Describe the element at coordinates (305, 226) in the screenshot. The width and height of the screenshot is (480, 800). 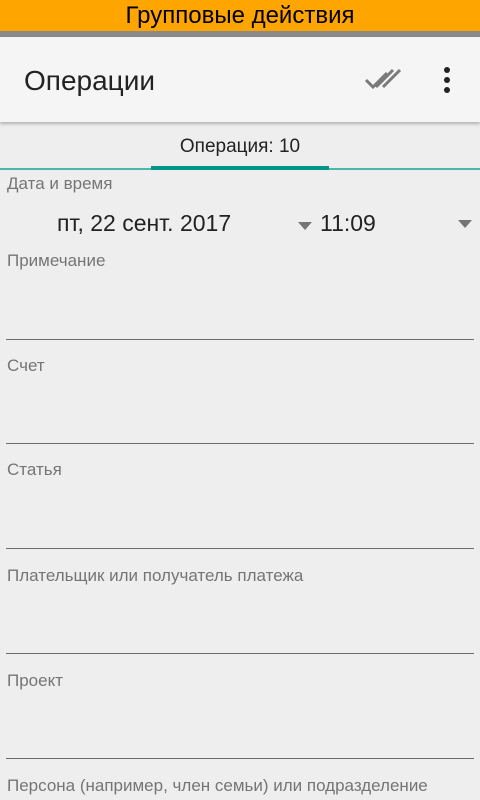
I see `date-dropdown-arrow-icon` at that location.